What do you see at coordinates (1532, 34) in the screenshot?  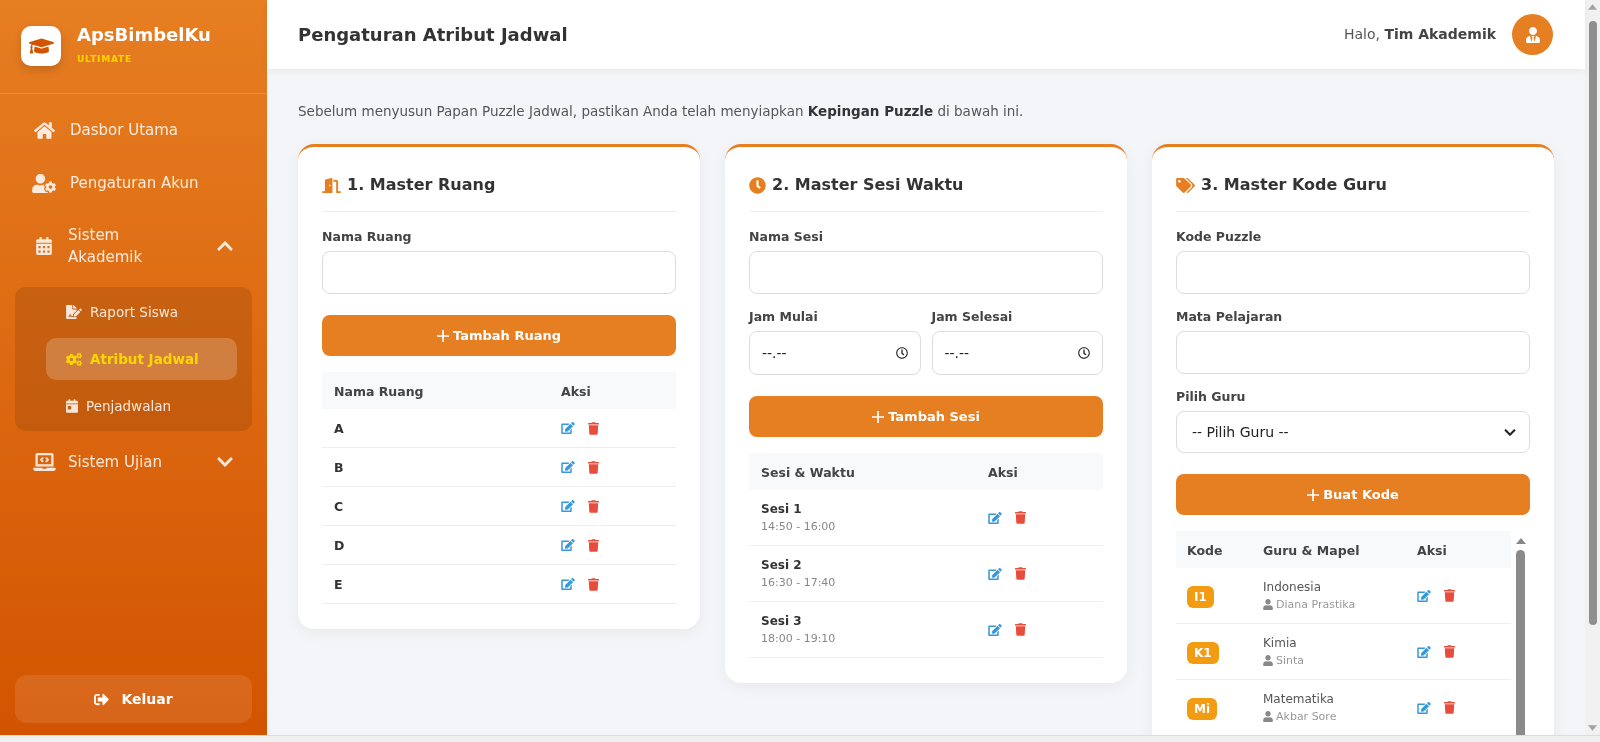 I see `user-avatar-icon` at bounding box center [1532, 34].